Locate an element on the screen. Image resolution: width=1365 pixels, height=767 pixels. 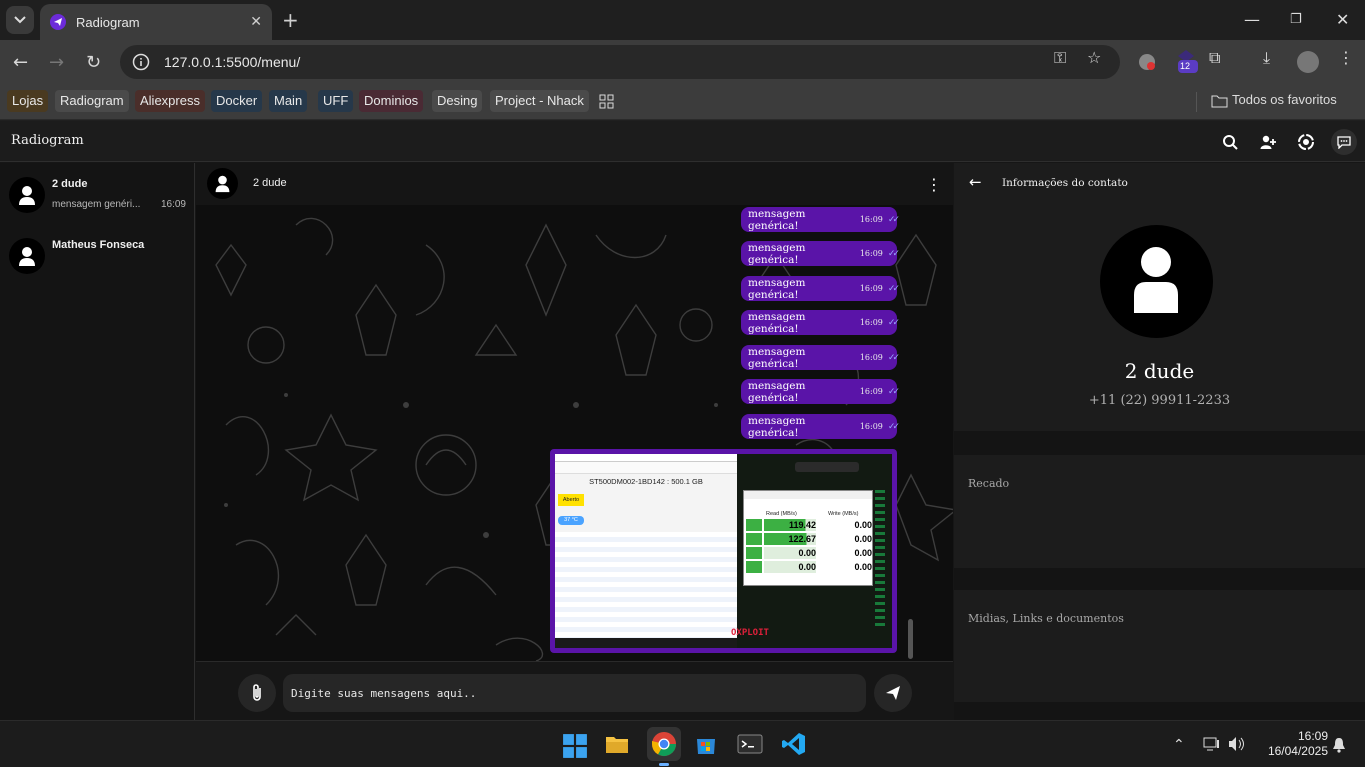
profile-avatar is located at coordinates (1308, 62).